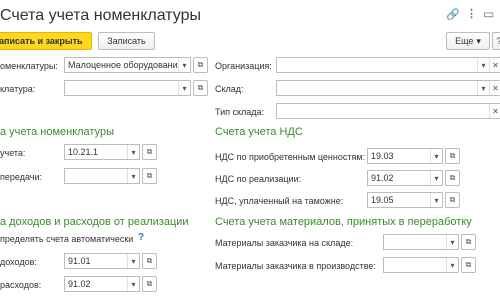 The height and width of the screenshot is (300, 500). I want to click on nomenclature-value: Малоценное оборудование, so click(123, 65).